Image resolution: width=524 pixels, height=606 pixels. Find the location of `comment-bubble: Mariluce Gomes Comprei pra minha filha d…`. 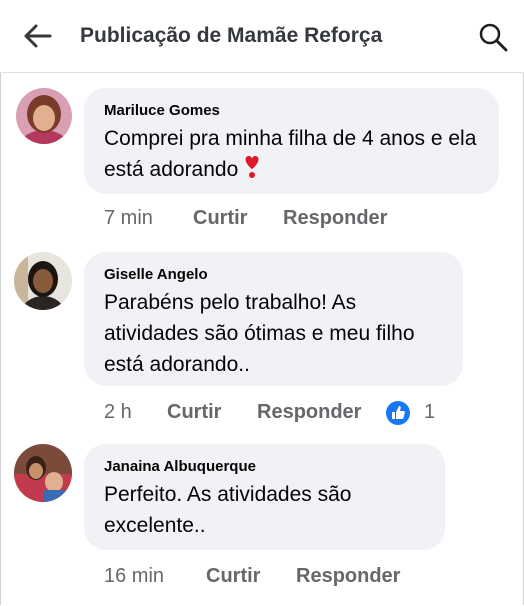

comment-bubble: Mariluce Gomes Comprei pra minha filha d… is located at coordinates (291, 141).